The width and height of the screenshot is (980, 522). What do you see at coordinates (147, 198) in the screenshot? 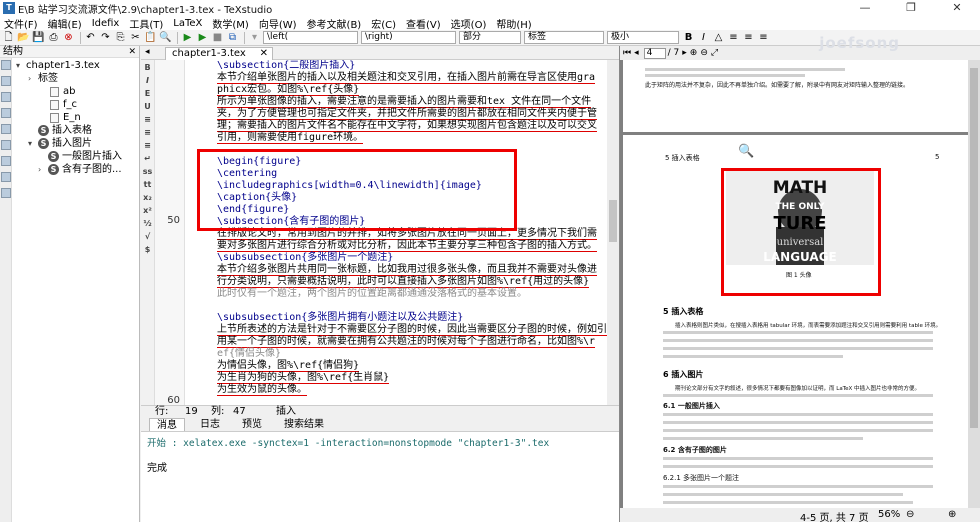
I see `subscript-format-icon: x₂` at bounding box center [147, 198].